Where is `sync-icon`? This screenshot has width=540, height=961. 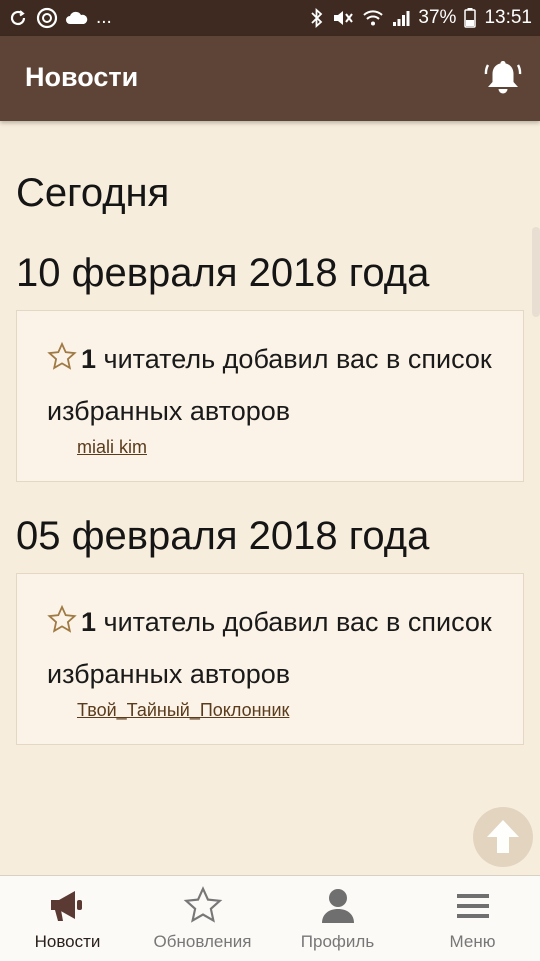
sync-icon is located at coordinates (18, 18).